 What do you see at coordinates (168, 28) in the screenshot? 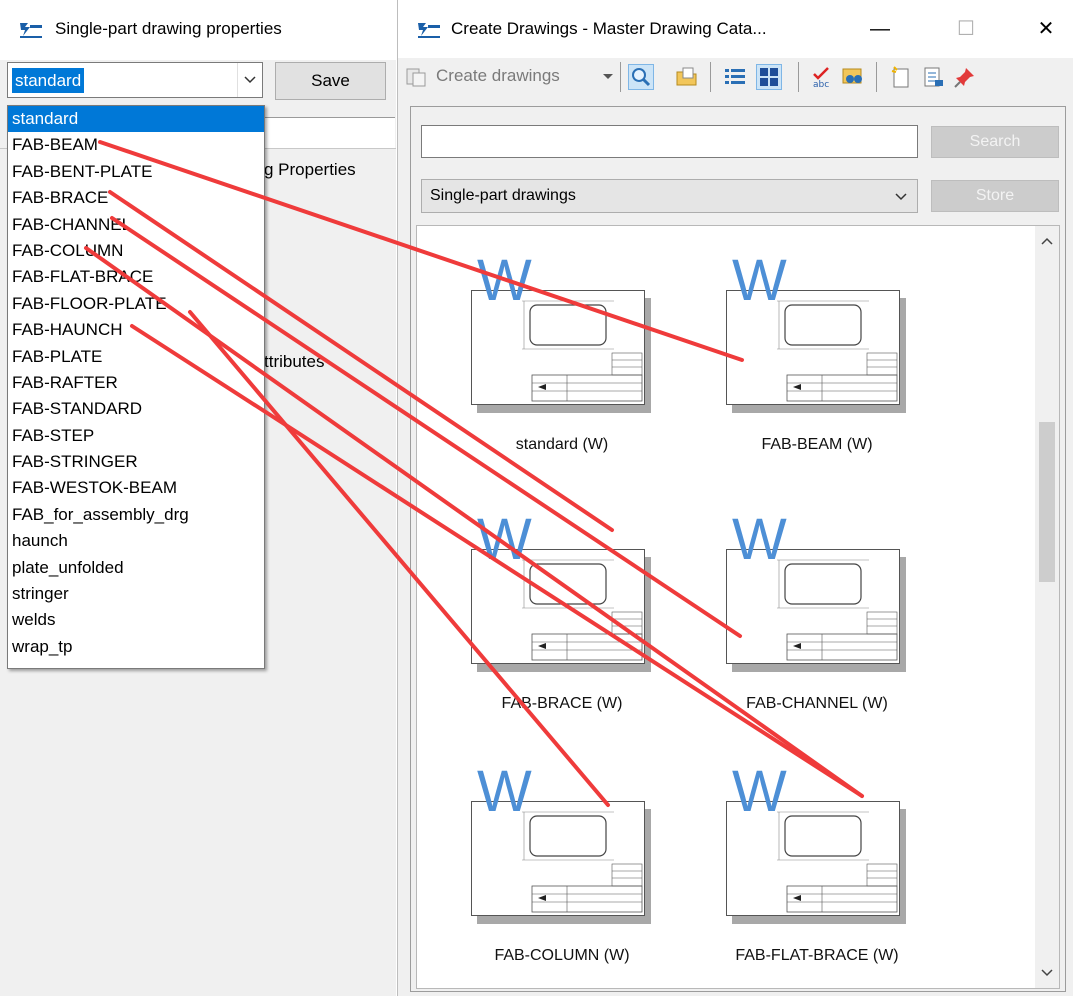
I see `left-window-title: Single-part drawing properties` at bounding box center [168, 28].